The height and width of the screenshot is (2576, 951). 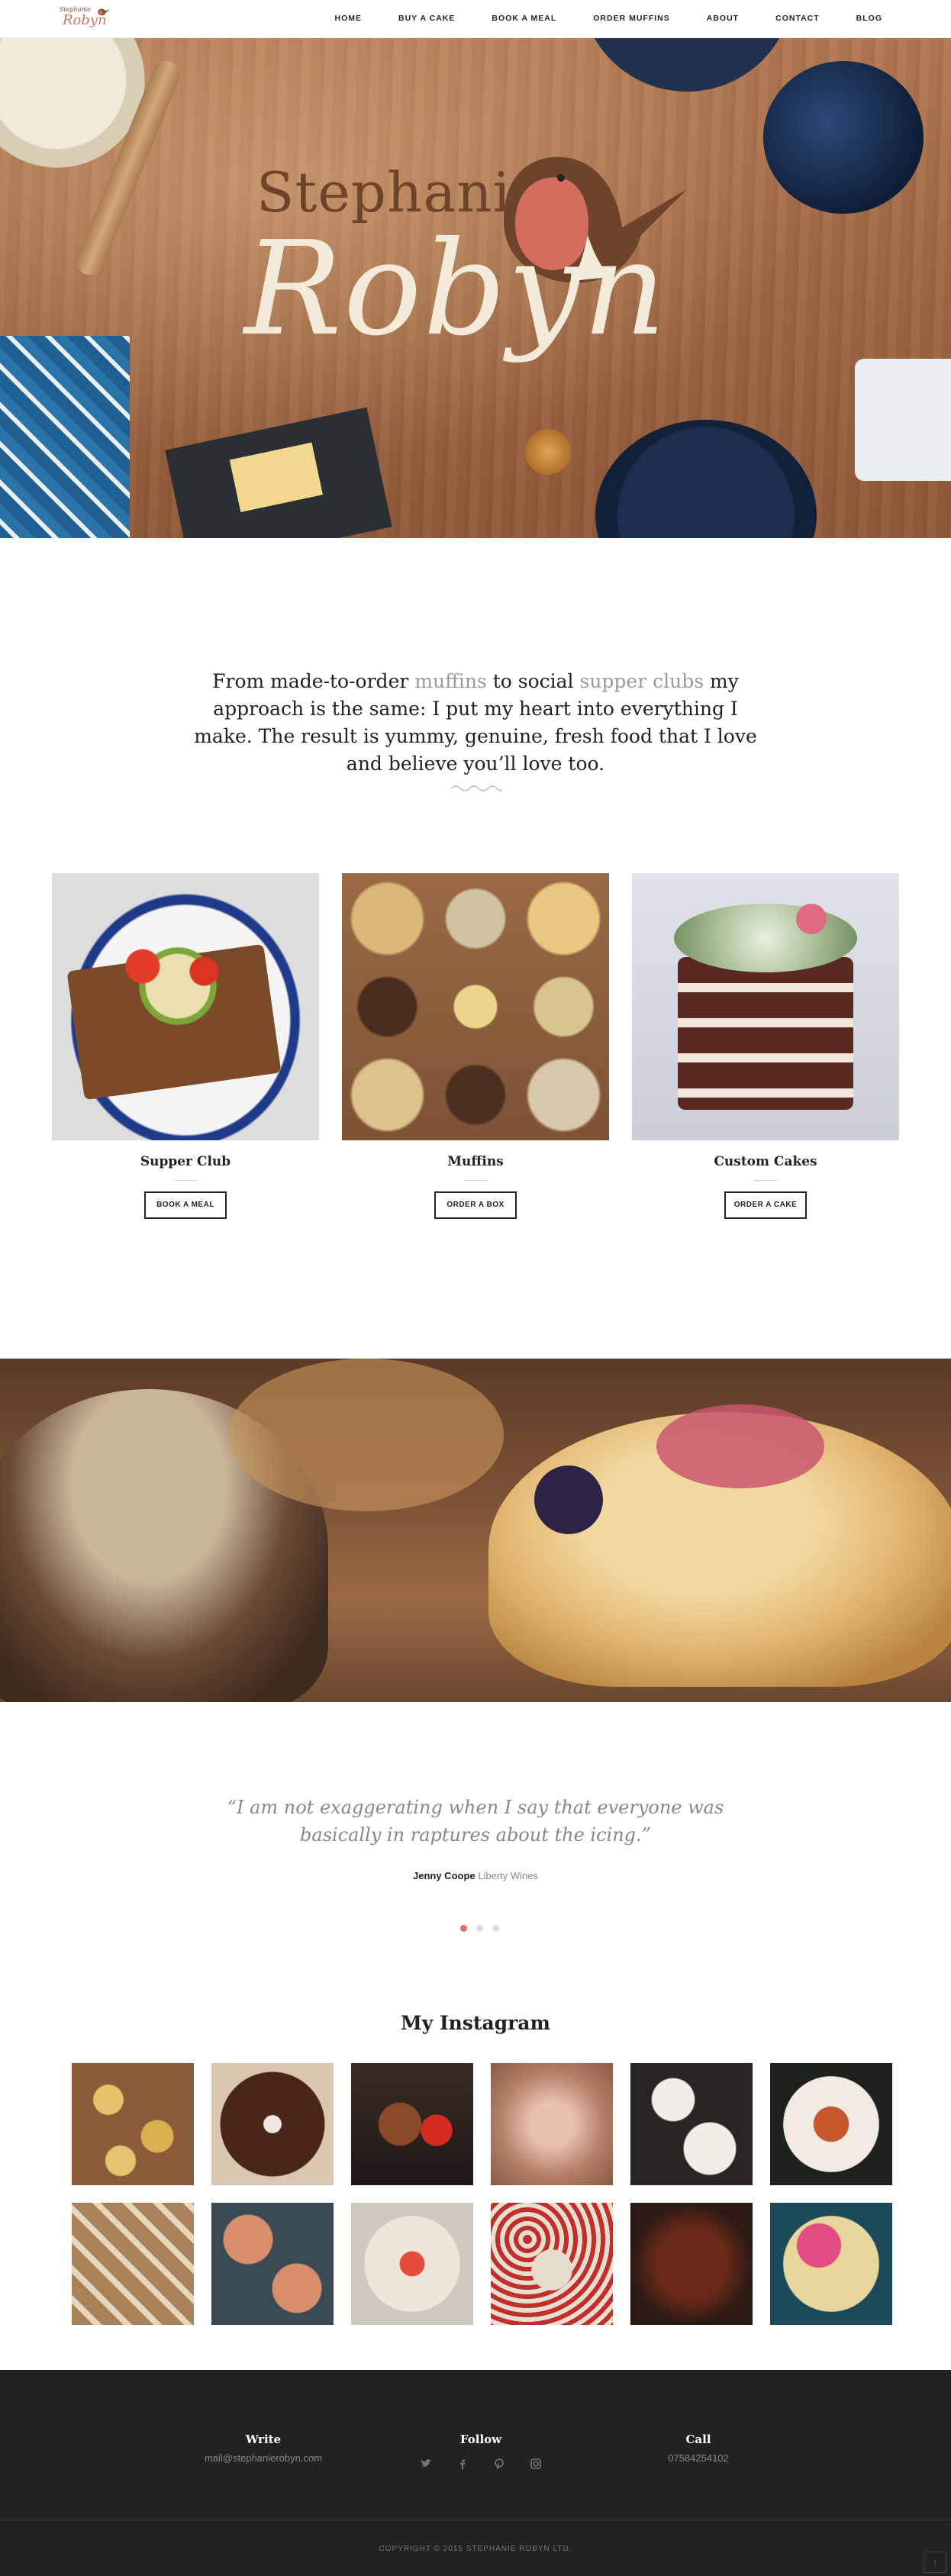 I want to click on robin-bird-icon, so click(x=104, y=12).